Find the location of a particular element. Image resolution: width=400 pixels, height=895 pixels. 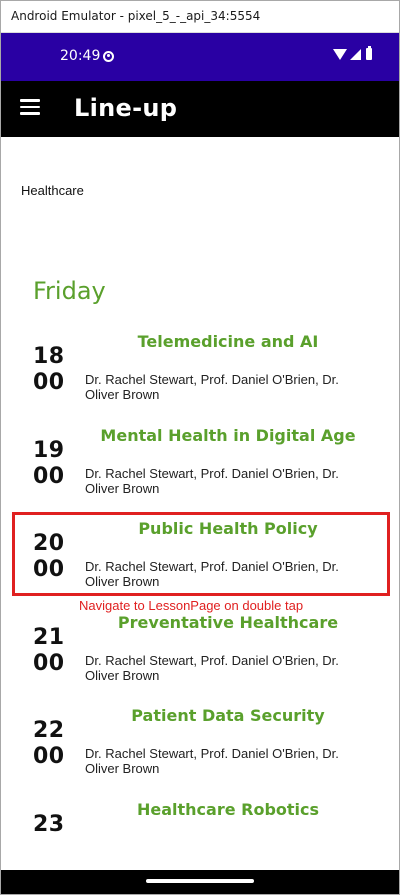

session-item: 23 Healthcare Robotics is located at coordinates (200, 830).